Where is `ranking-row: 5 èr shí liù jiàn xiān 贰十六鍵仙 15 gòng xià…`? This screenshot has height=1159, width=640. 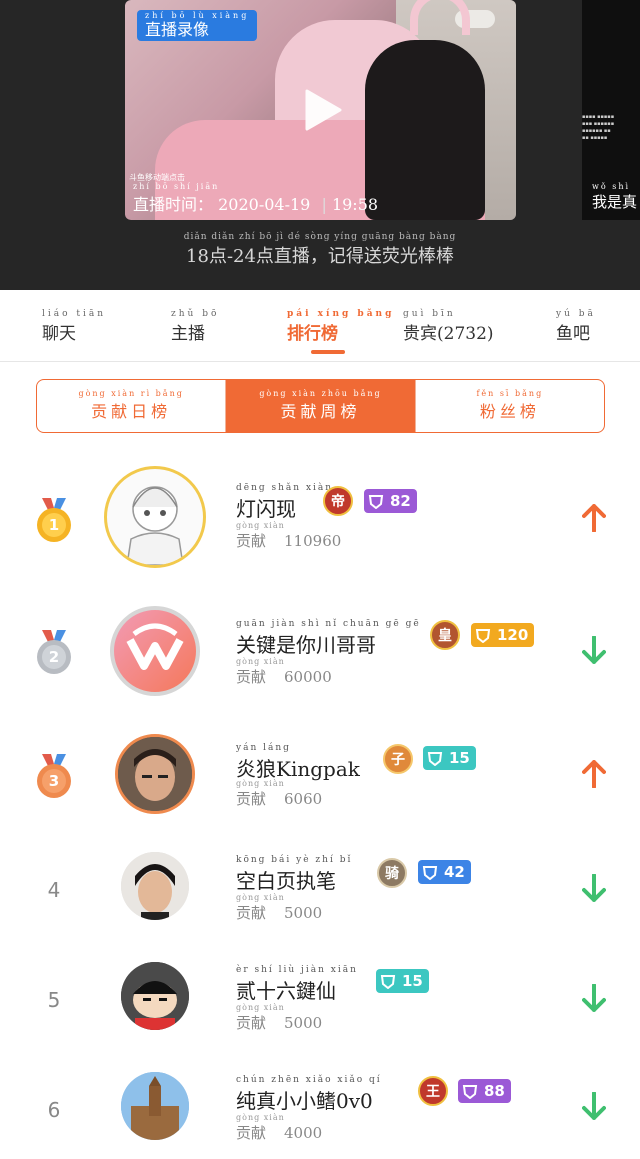
ranking-row: 5 èr shí liù jiàn xiān 贰十六鍵仙 15 gòng xià… is located at coordinates (320, 1008).